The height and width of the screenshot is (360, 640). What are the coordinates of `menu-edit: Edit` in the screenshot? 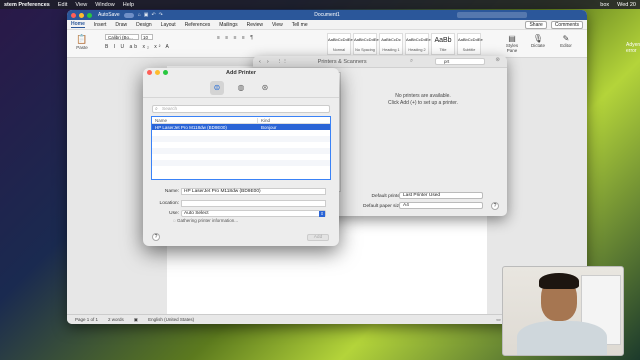 It's located at (62, 5).